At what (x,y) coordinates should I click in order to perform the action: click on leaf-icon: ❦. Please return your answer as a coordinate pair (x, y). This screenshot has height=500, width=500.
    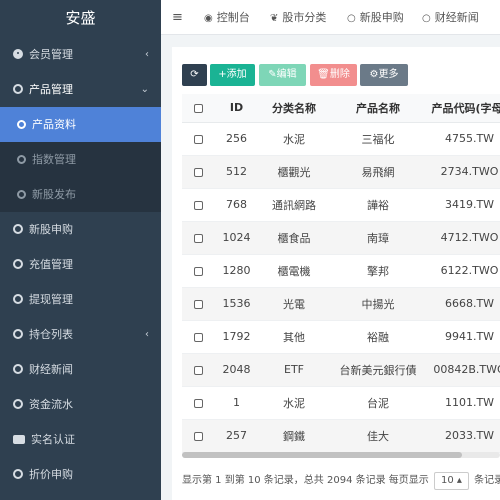
    Looking at the image, I should click on (274, 18).